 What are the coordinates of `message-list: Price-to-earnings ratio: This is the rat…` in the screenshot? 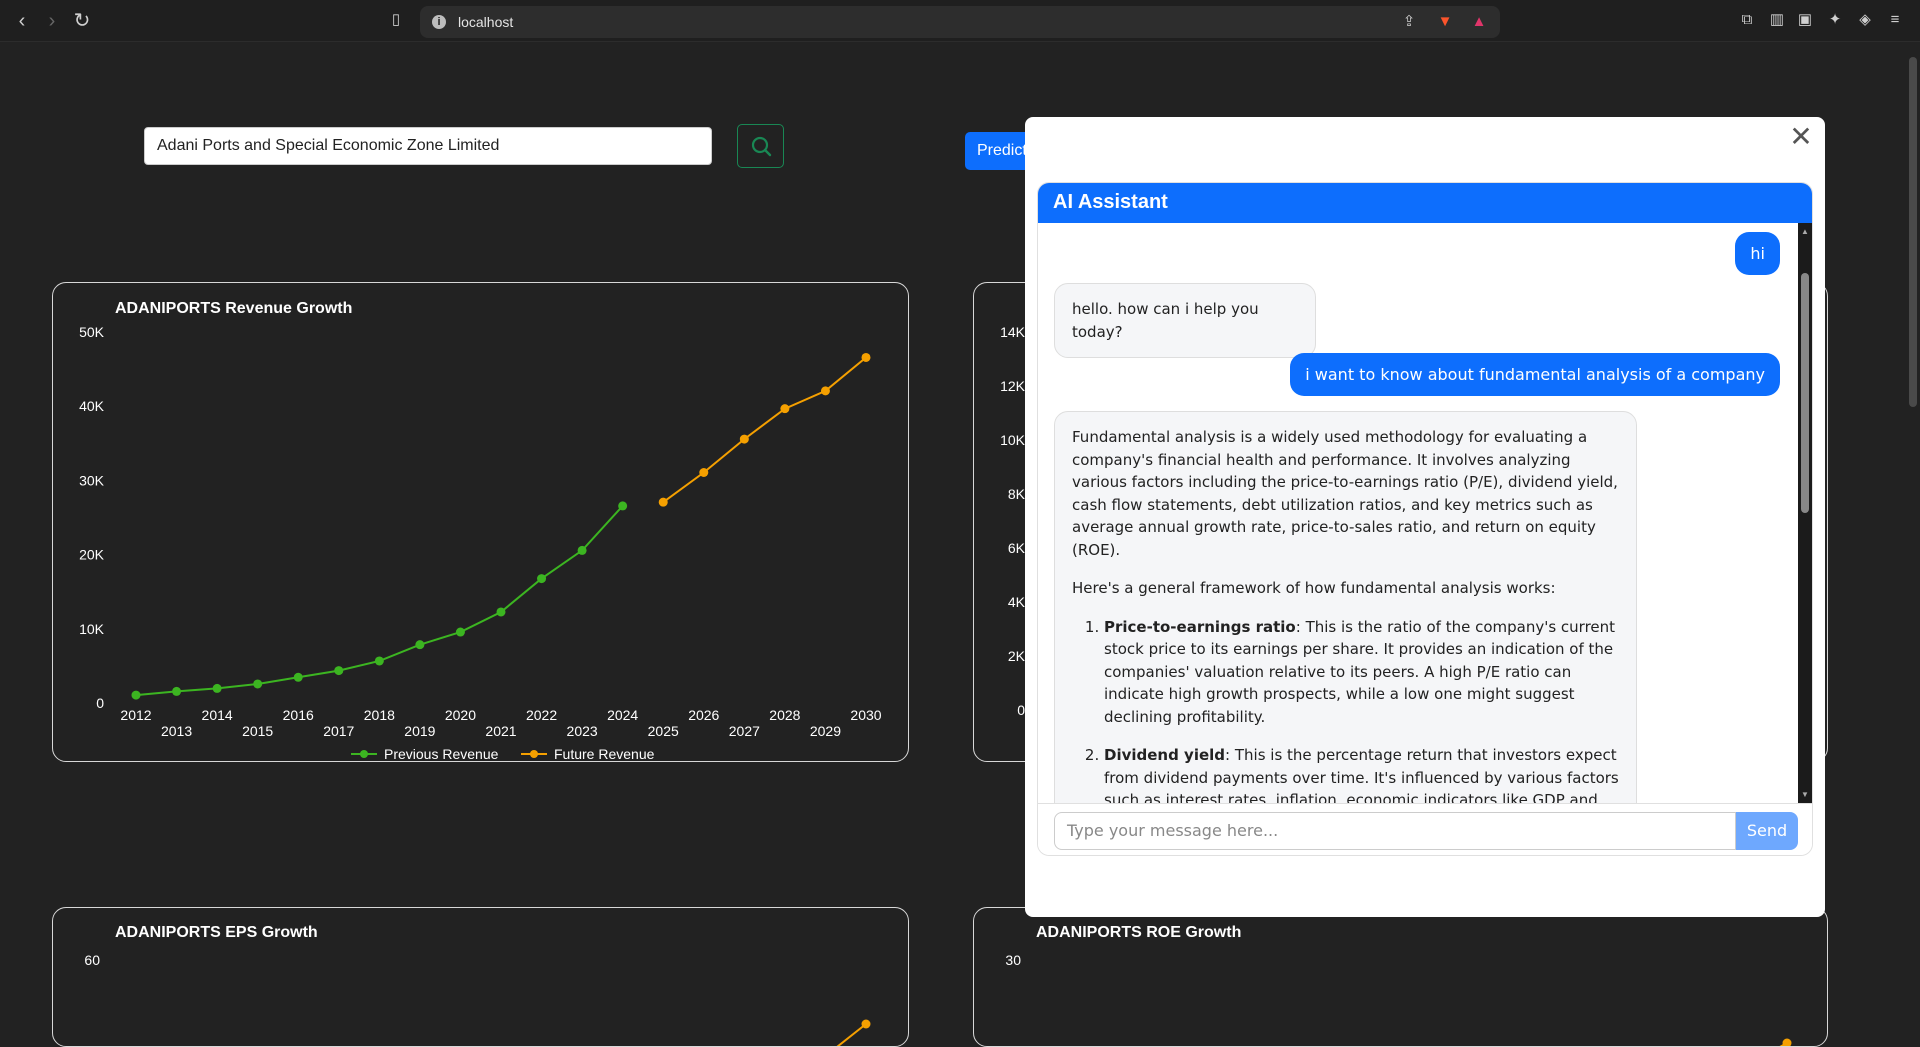 It's located at (1345, 710).